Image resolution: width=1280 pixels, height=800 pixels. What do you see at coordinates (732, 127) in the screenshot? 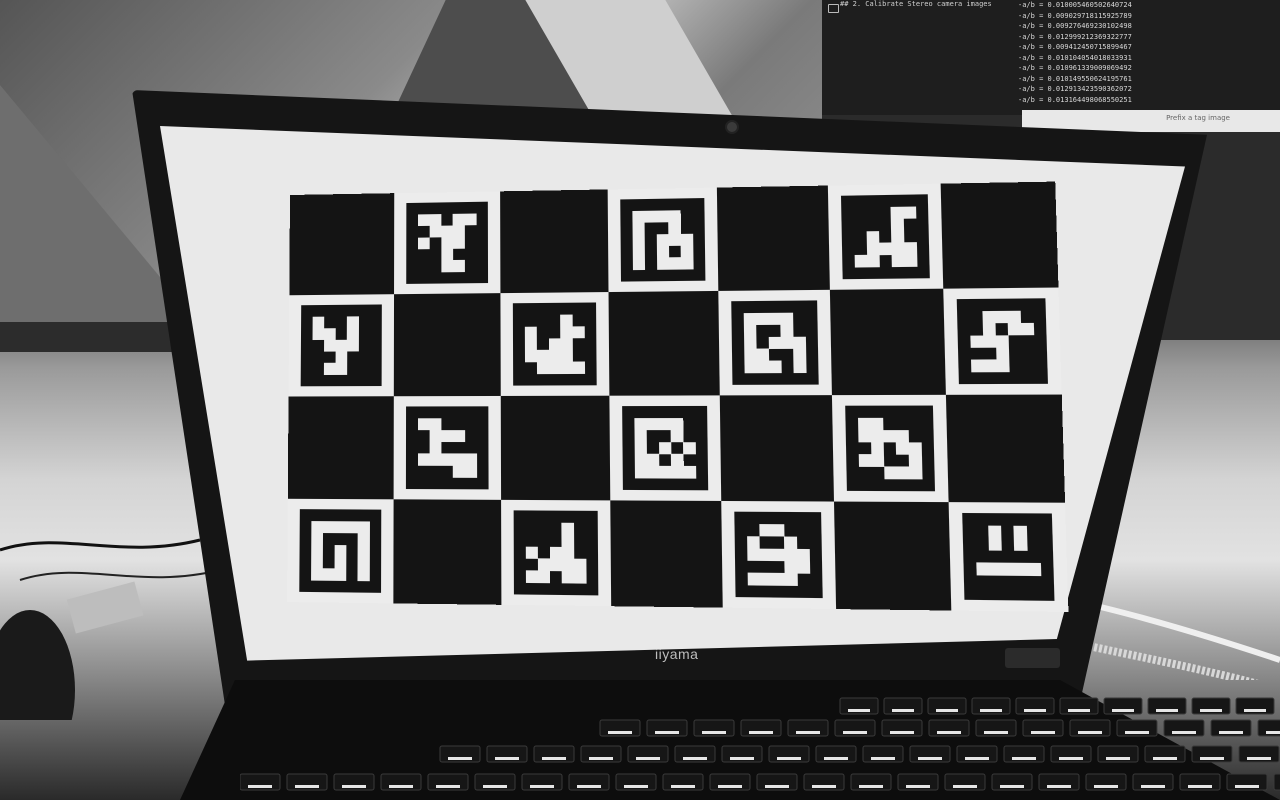
I see `webcam` at bounding box center [732, 127].